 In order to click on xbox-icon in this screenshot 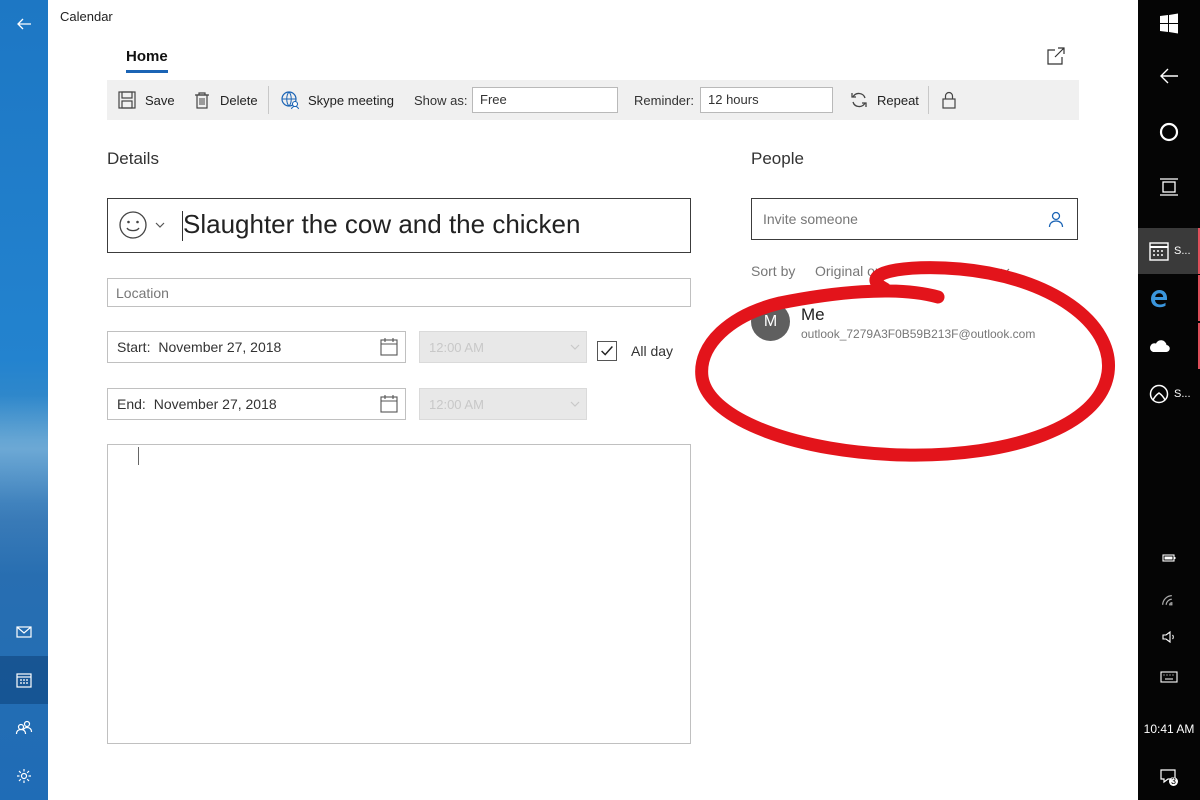, I will do `click(1159, 394)`.